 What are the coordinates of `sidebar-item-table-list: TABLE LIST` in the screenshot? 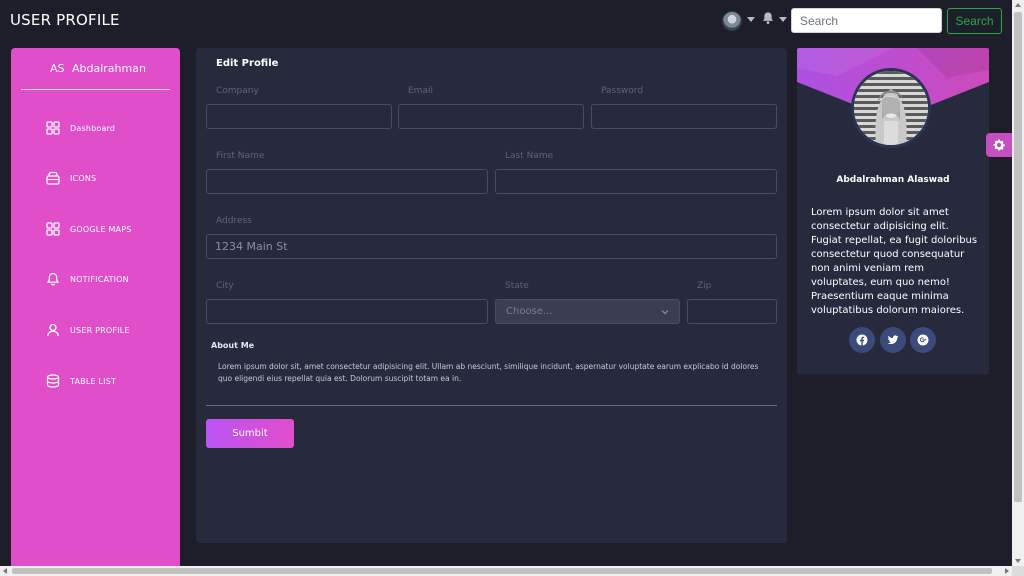 It's located at (81, 381).